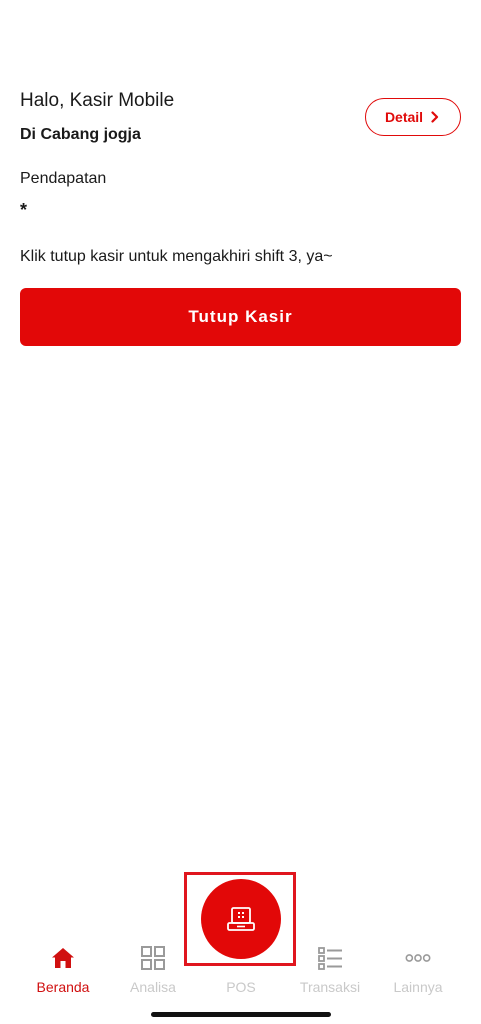 The image size is (481, 1024). Describe the element at coordinates (241, 1014) in the screenshot. I see `home-indicator` at that location.